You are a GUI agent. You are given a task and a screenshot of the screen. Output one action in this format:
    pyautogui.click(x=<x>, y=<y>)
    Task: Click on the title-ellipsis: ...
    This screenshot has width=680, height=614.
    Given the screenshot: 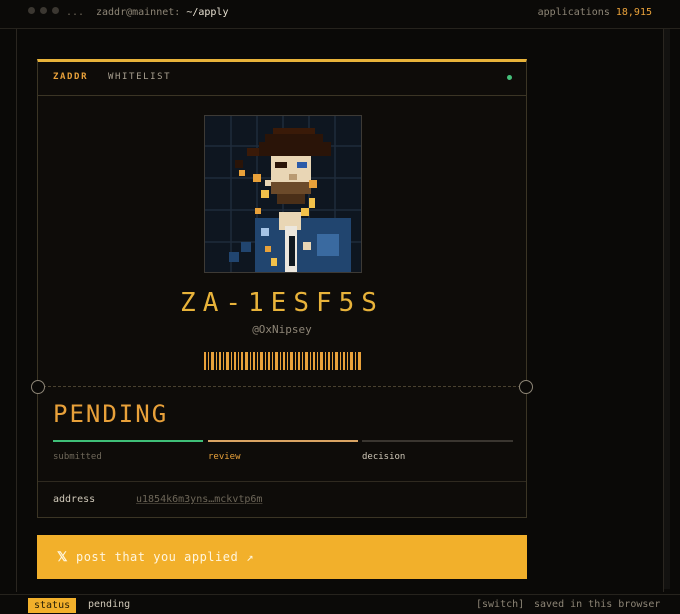 What is the action you would take?
    pyautogui.click(x=75, y=12)
    